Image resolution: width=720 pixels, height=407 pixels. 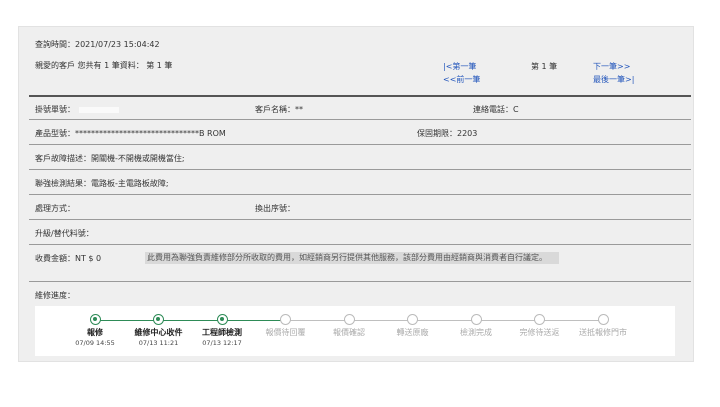 I want to click on step-label: 工程師檢測, so click(x=222, y=332).